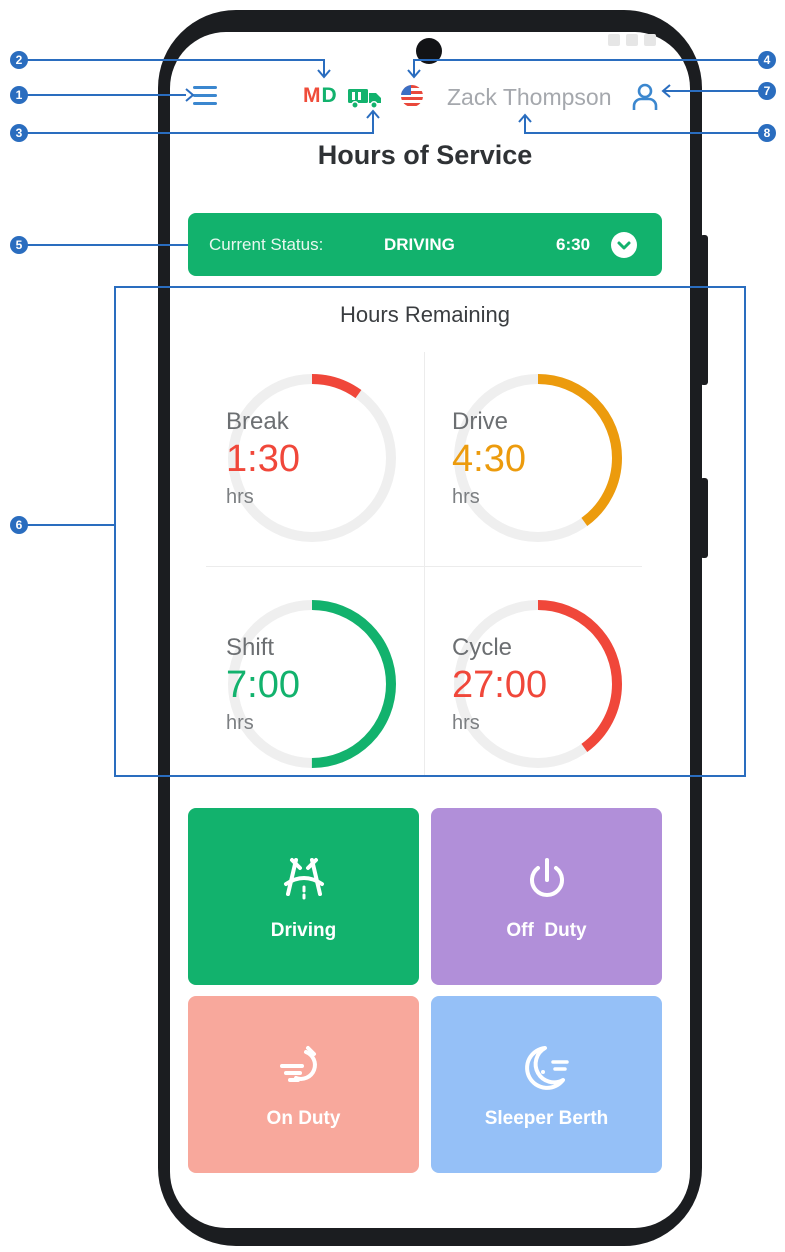 The height and width of the screenshot is (1252, 785). Describe the element at coordinates (546, 1118) in the screenshot. I see `sleeper-berth-label: Sleeper Berth` at that location.